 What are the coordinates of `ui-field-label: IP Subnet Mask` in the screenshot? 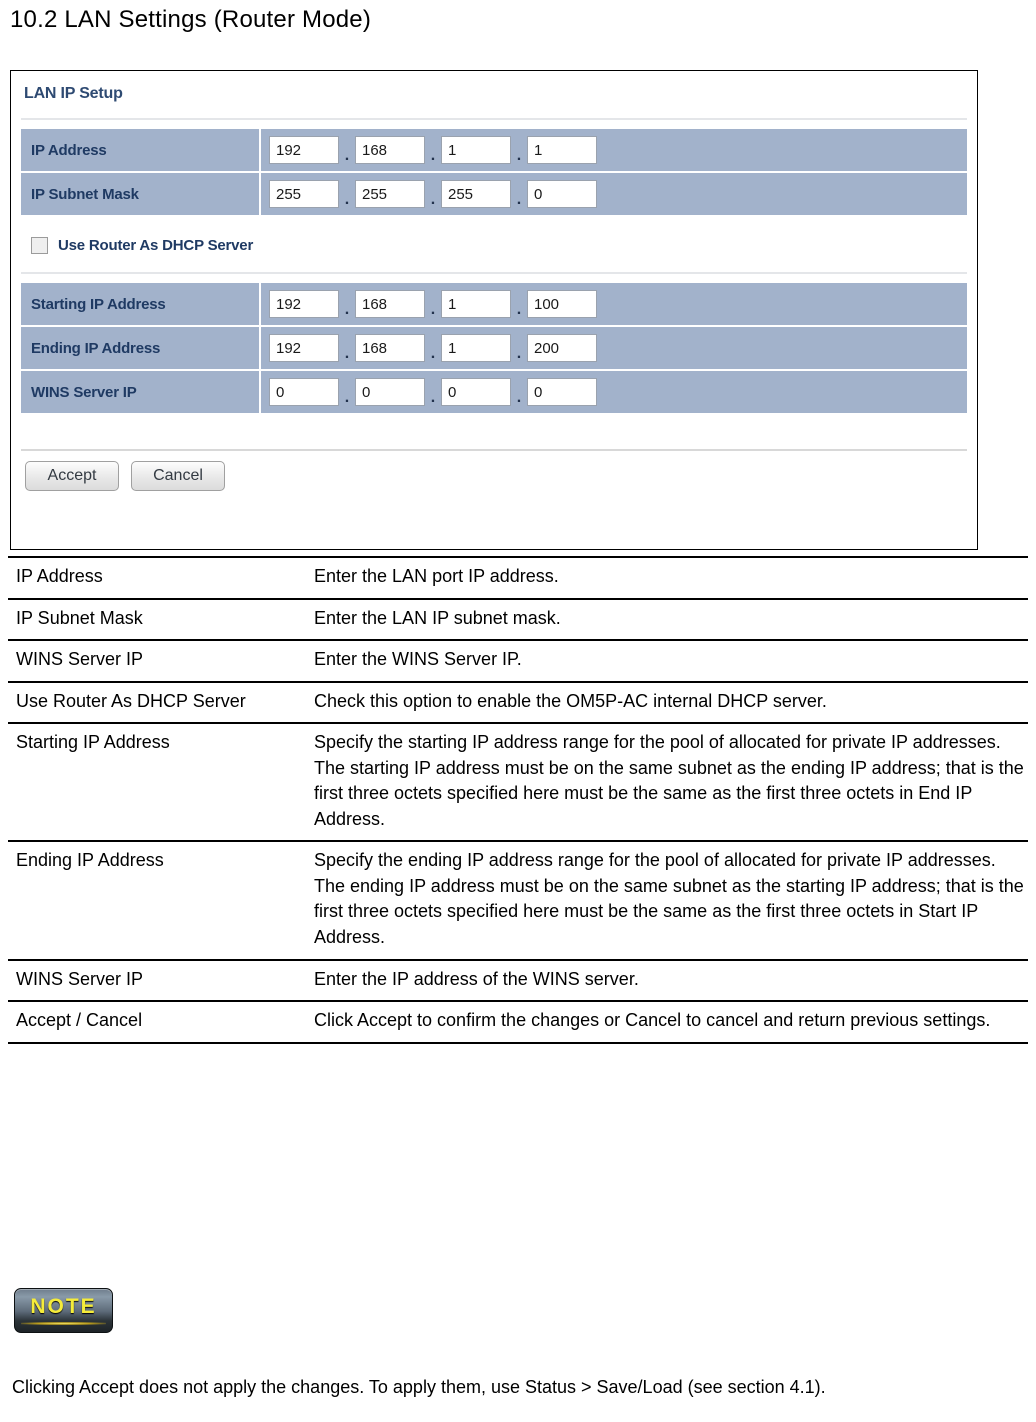 It's located at (141, 194).